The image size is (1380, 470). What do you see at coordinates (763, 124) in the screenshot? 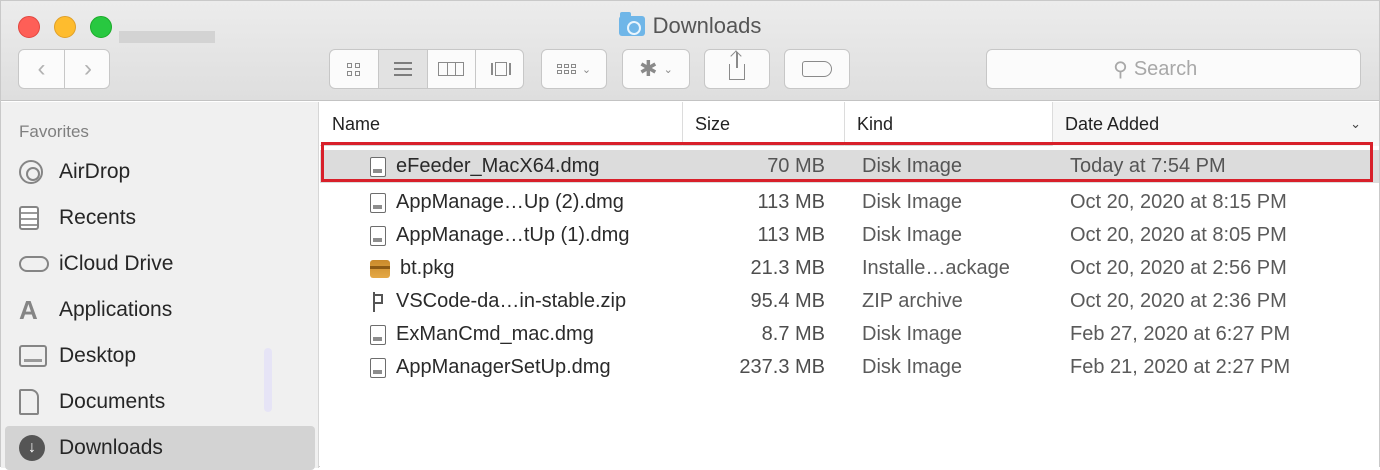
I see `column-header-size: Size` at bounding box center [763, 124].